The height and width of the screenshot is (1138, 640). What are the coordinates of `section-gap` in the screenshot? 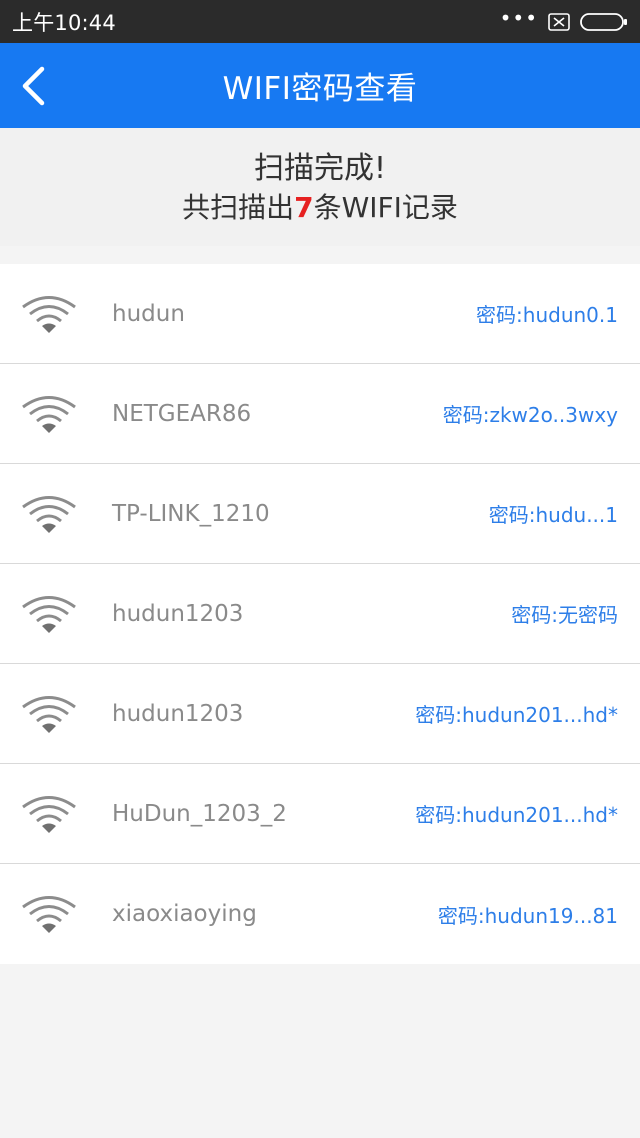 It's located at (320, 255).